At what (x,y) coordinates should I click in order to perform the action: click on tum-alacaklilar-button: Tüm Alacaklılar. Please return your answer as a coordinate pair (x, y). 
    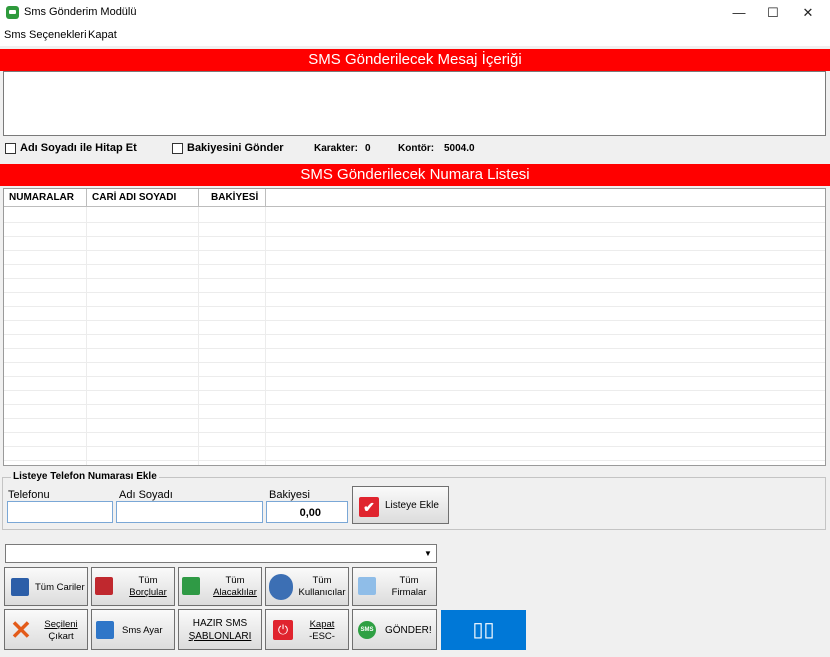
    Looking at the image, I should click on (220, 586).